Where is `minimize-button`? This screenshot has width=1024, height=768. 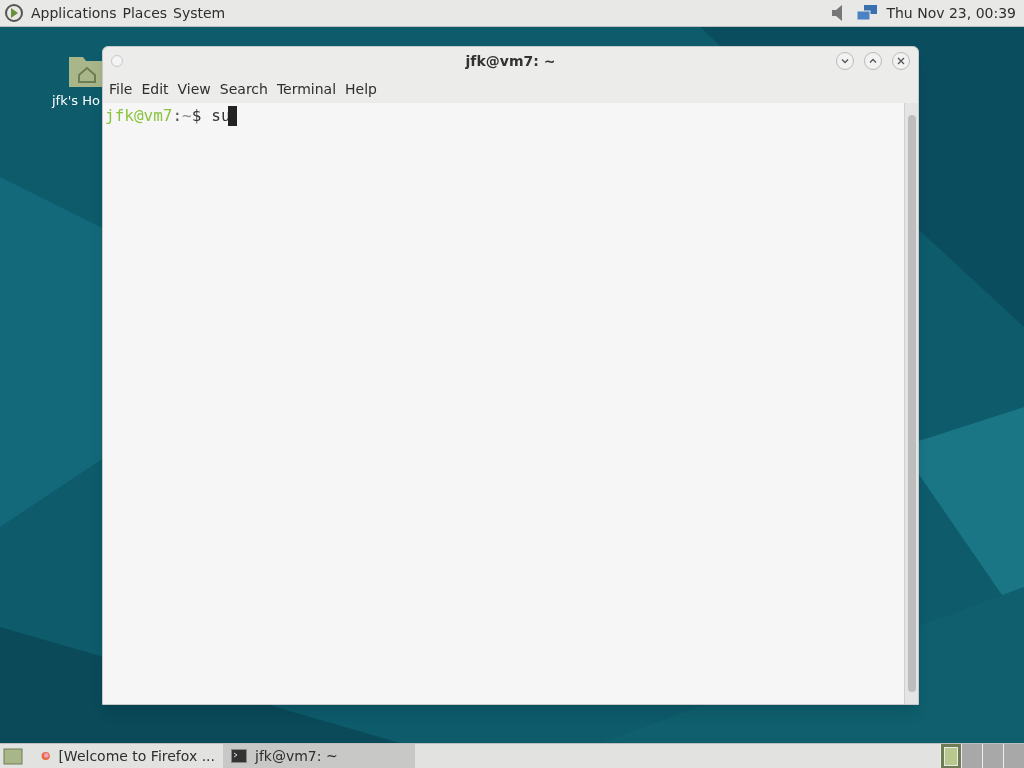
minimize-button is located at coordinates (845, 61).